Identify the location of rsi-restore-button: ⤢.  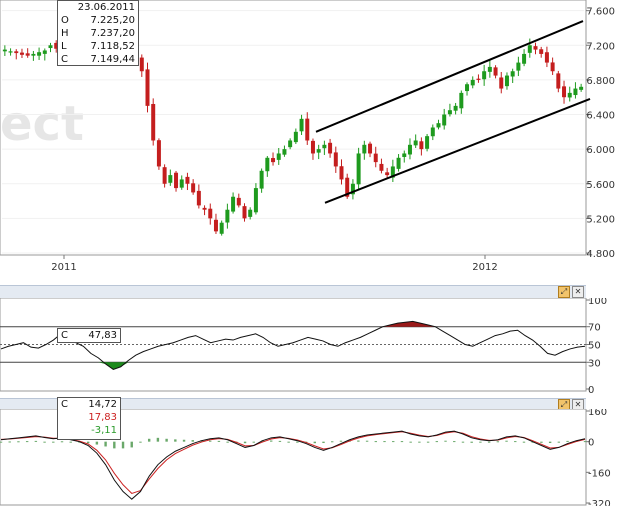
(564, 292).